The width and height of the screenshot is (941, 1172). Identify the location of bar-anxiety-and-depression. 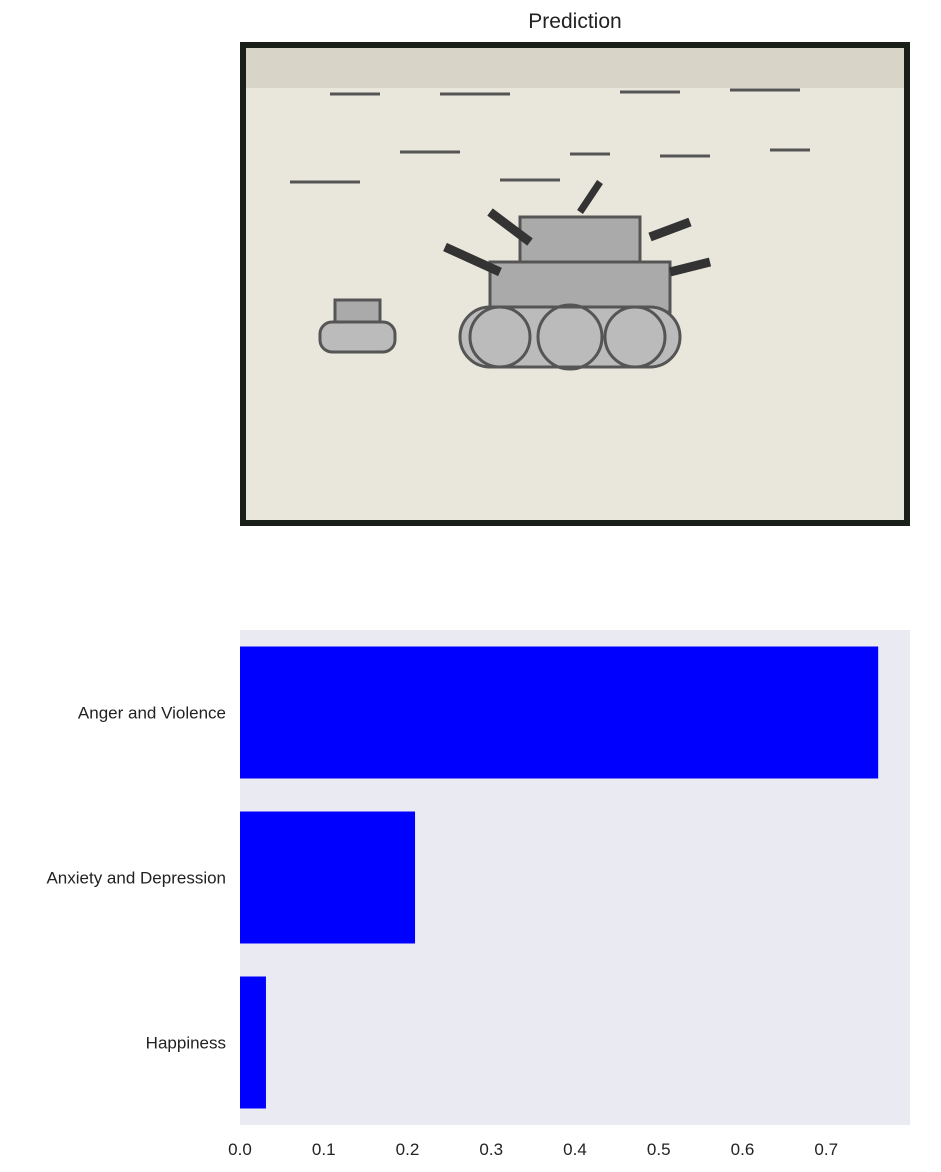
(328, 877).